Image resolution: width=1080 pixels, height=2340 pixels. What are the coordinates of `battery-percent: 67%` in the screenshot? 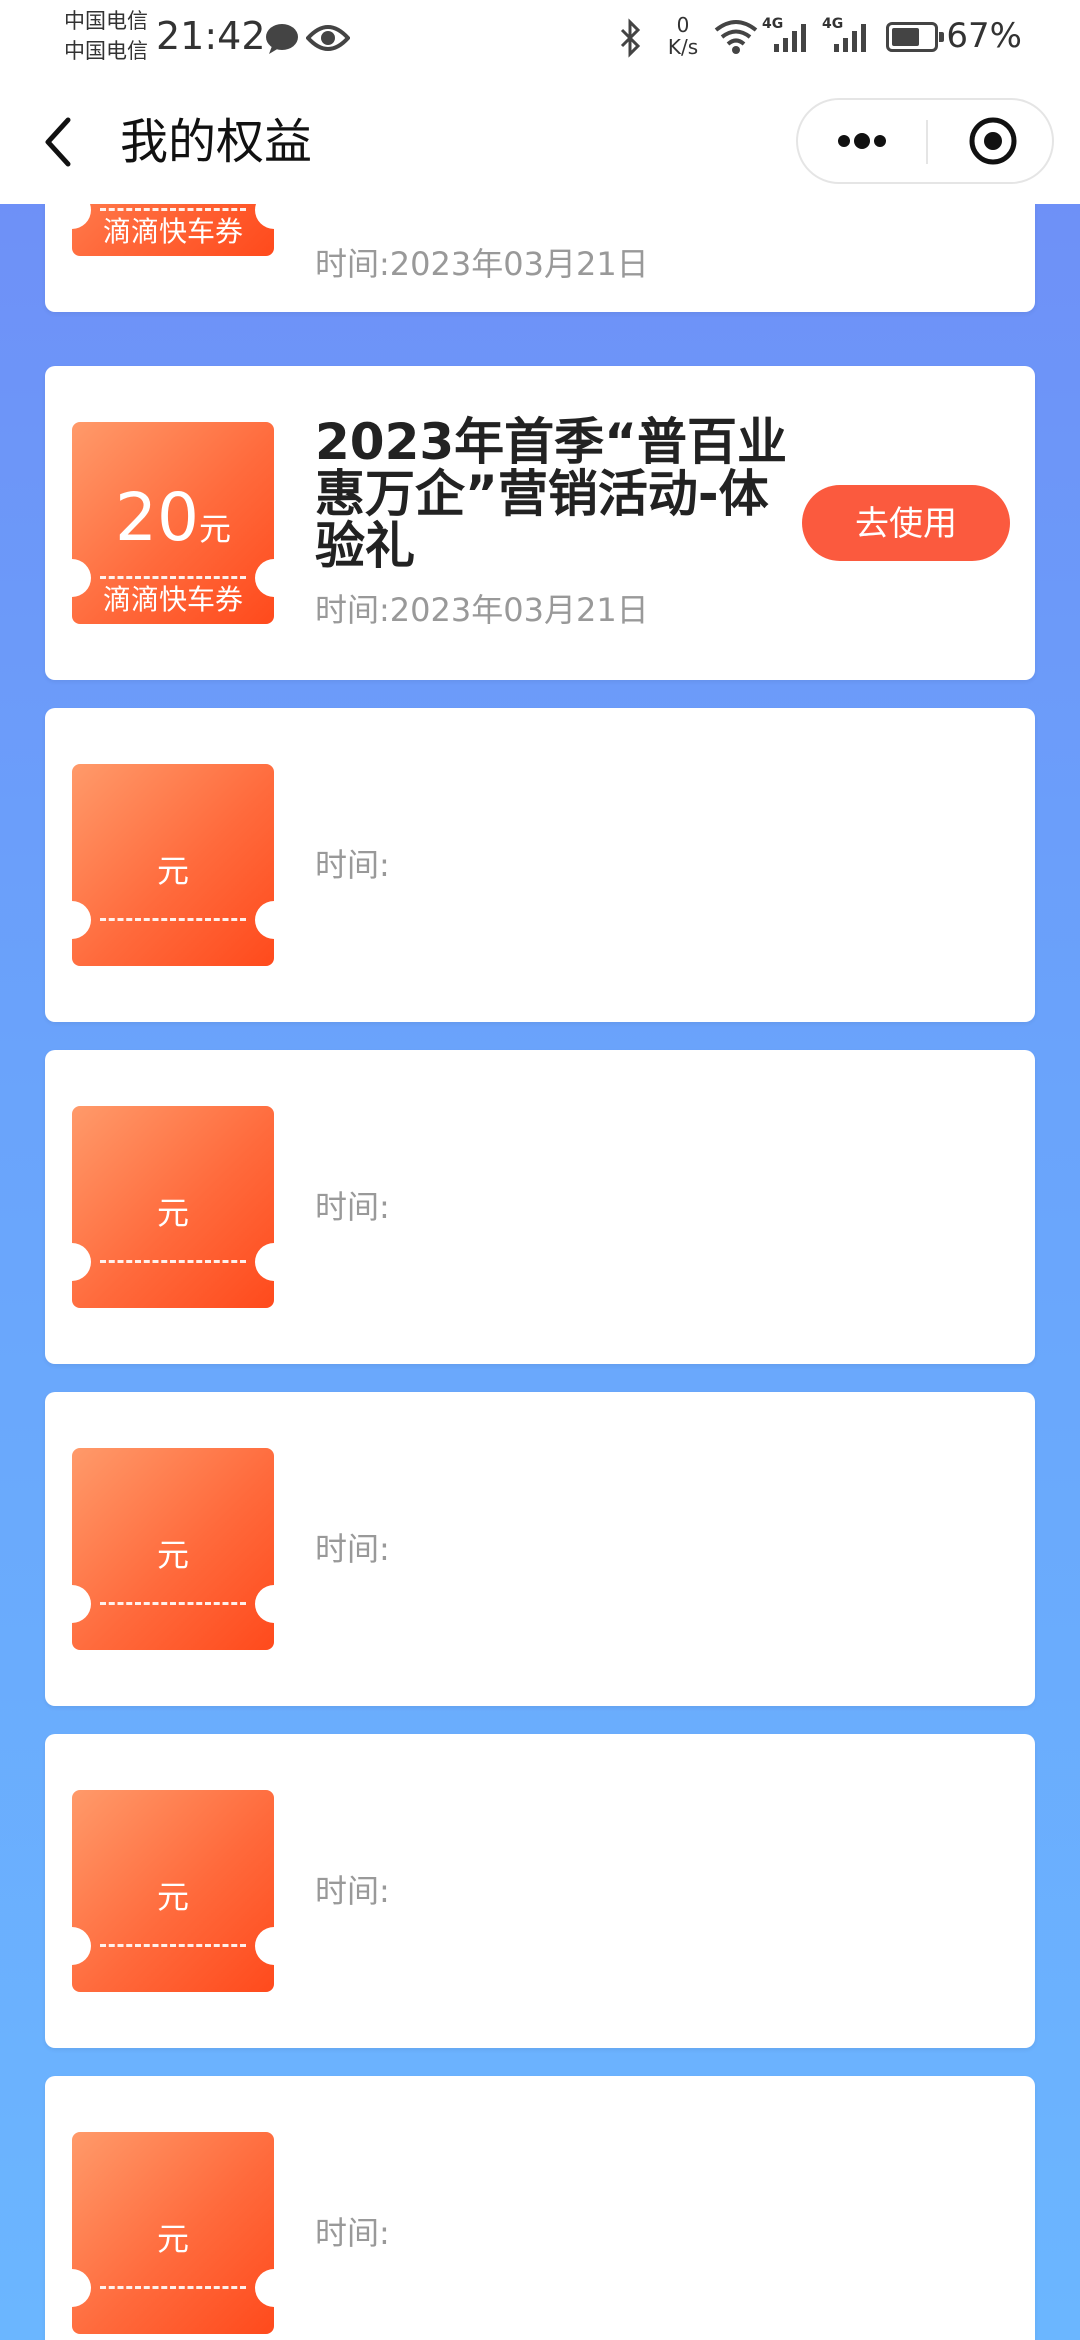 It's located at (984, 36).